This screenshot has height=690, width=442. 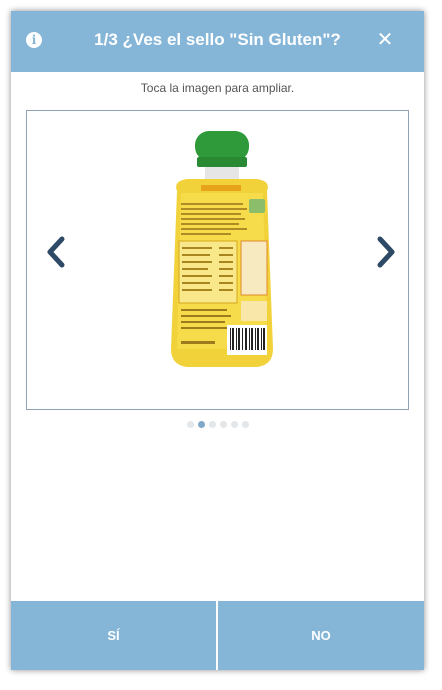 What do you see at coordinates (201, 424) in the screenshot?
I see `carousel-dot-active` at bounding box center [201, 424].